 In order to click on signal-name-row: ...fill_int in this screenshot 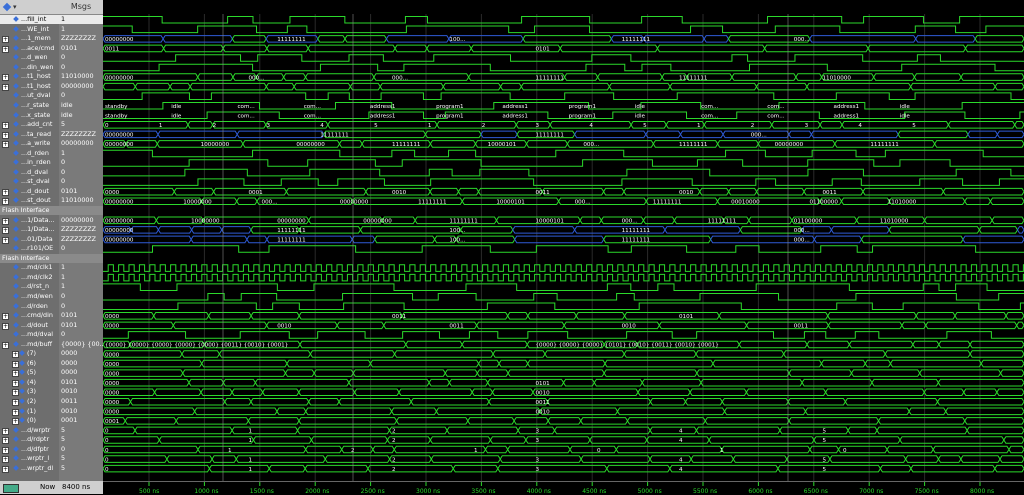, I will do `click(29, 19)`.